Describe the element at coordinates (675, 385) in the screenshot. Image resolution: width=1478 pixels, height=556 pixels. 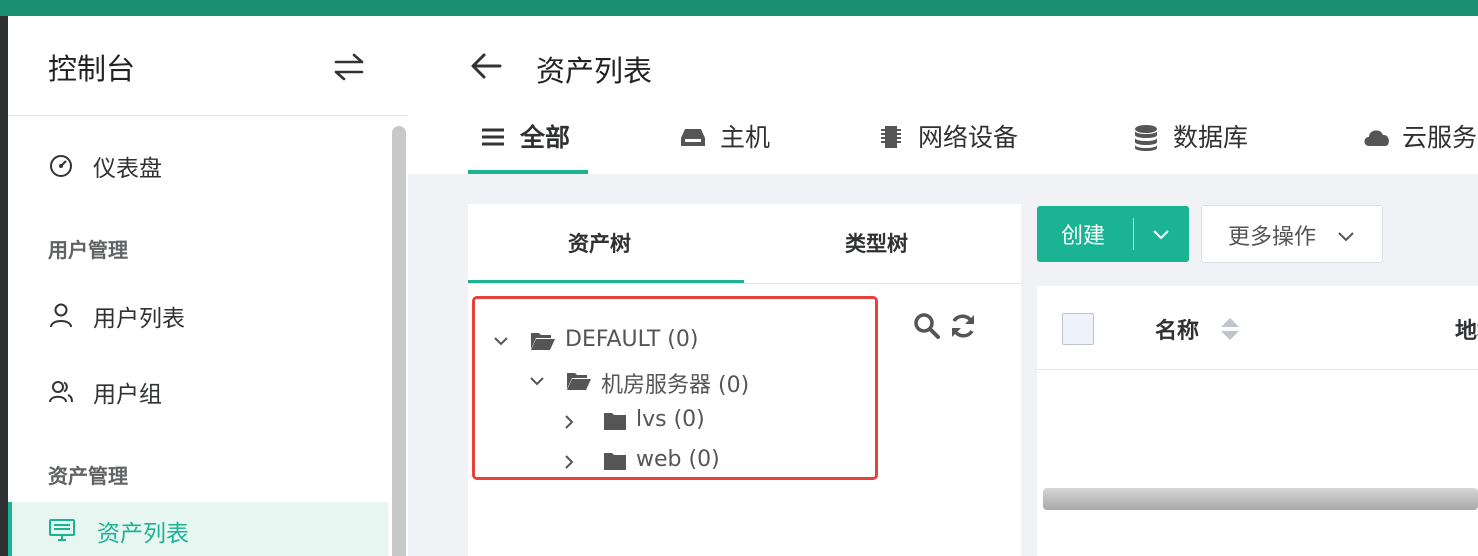
I see `tree-node-label: 机房服务器 (0)` at that location.